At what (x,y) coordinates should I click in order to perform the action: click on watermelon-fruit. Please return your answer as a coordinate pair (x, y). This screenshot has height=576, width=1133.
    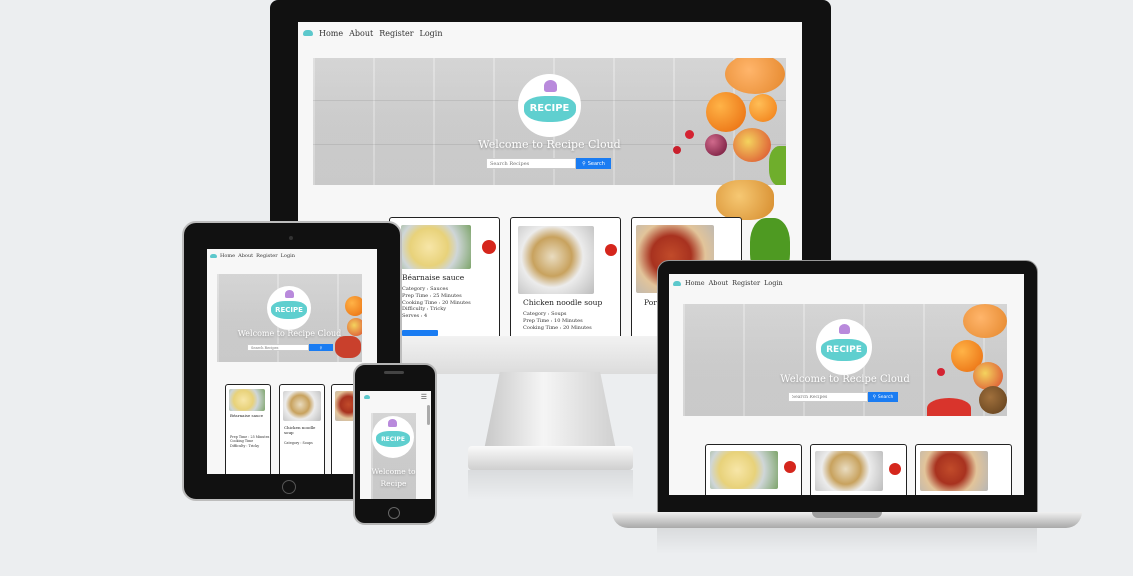
    Looking at the image, I should click on (949, 407).